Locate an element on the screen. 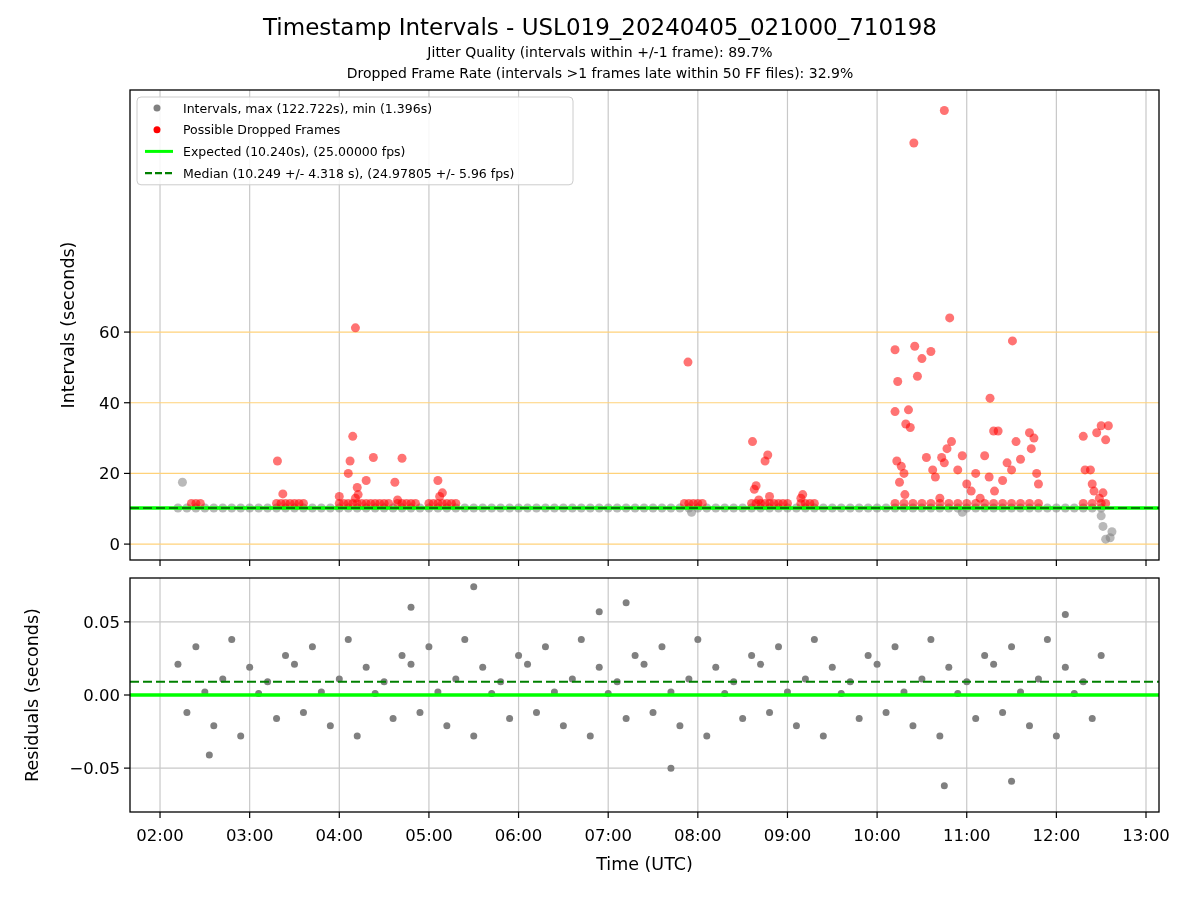 Image resolution: width=1200 pixels, height=900 pixels. tick-label: 0.00 is located at coordinates (101, 695).